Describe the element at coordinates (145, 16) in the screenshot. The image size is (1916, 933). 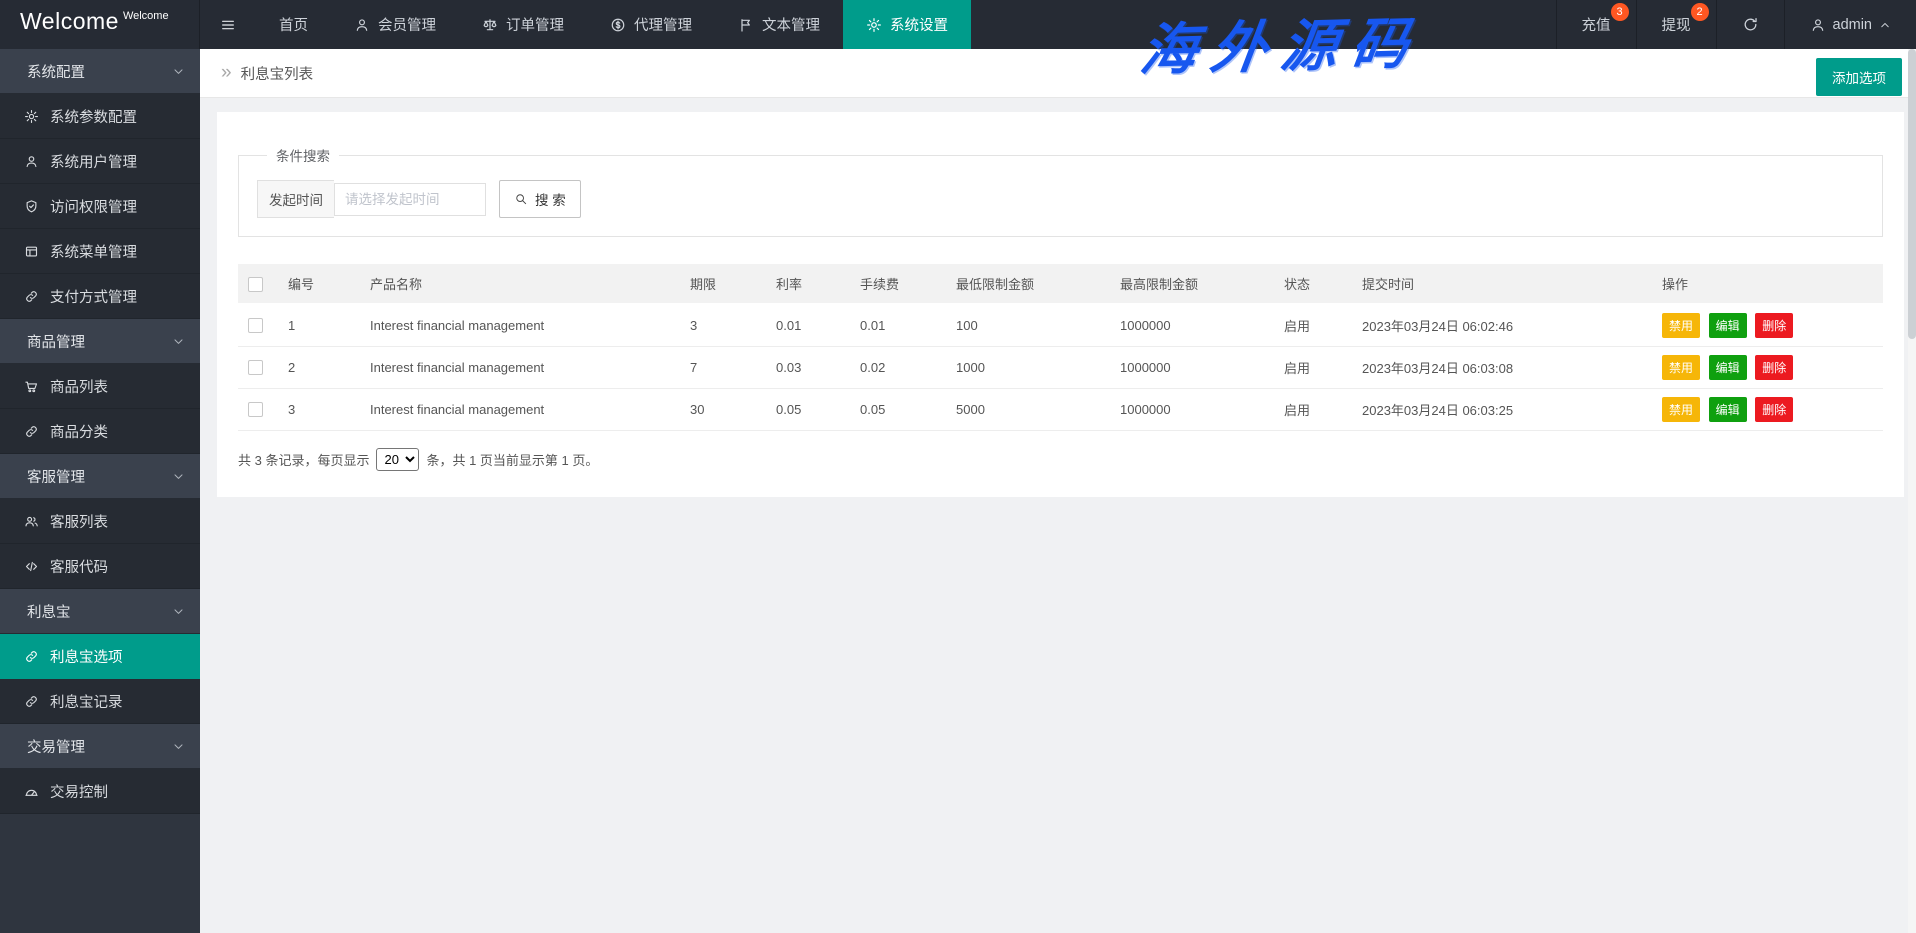
I see `app-logo-superscript: Welcome` at that location.